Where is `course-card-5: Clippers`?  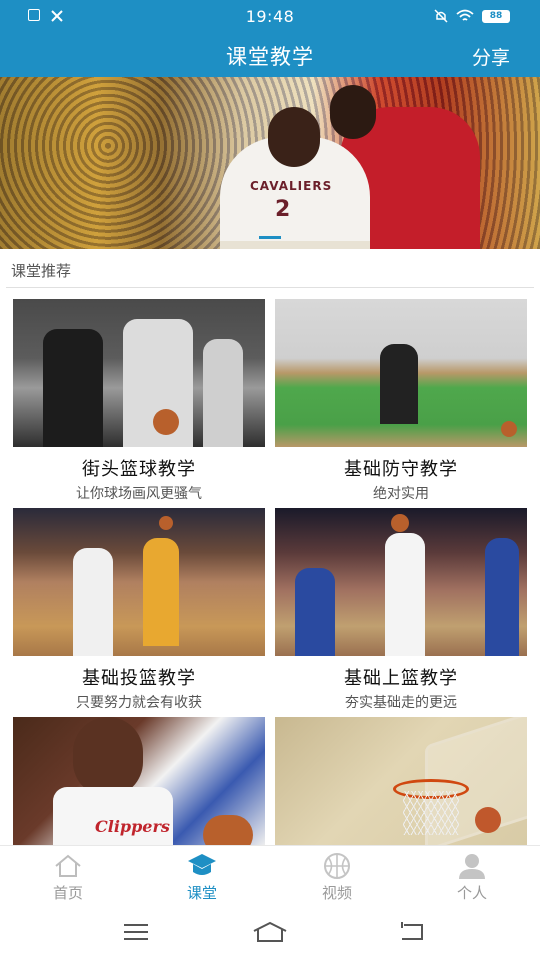 course-card-5: Clippers is located at coordinates (139, 781).